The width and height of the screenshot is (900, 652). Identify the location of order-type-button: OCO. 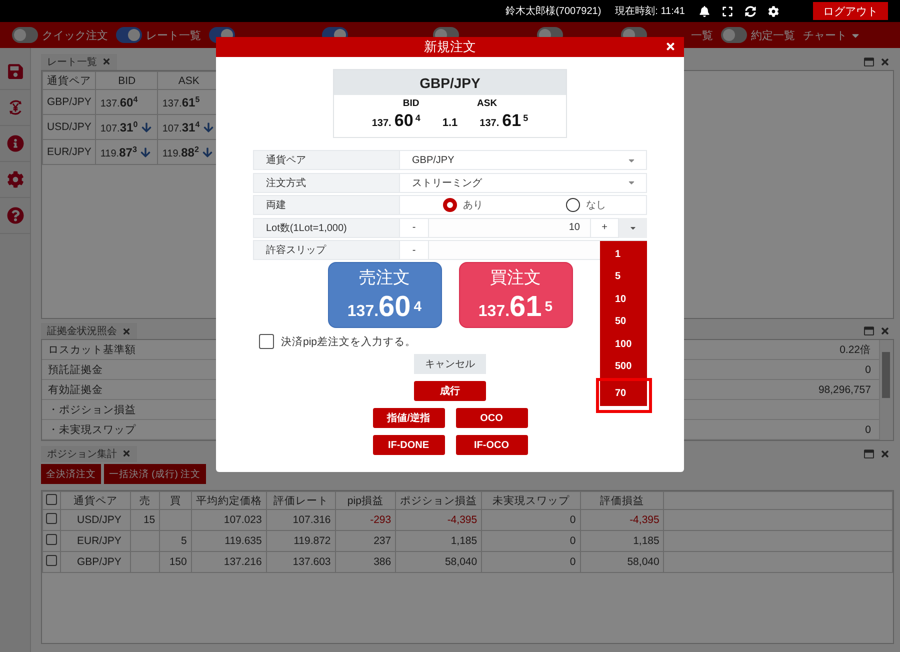
(492, 418).